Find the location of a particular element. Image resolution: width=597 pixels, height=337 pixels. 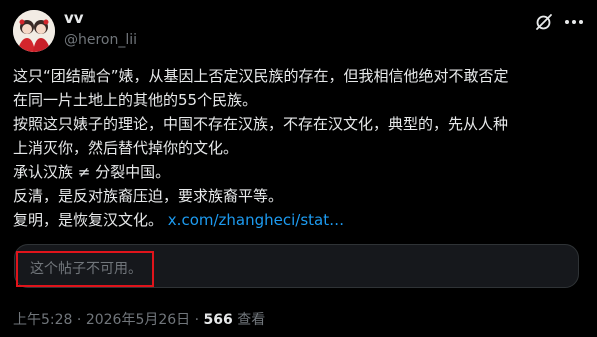

unavailable-message: 这个帖子不可用。 is located at coordinates (86, 269).